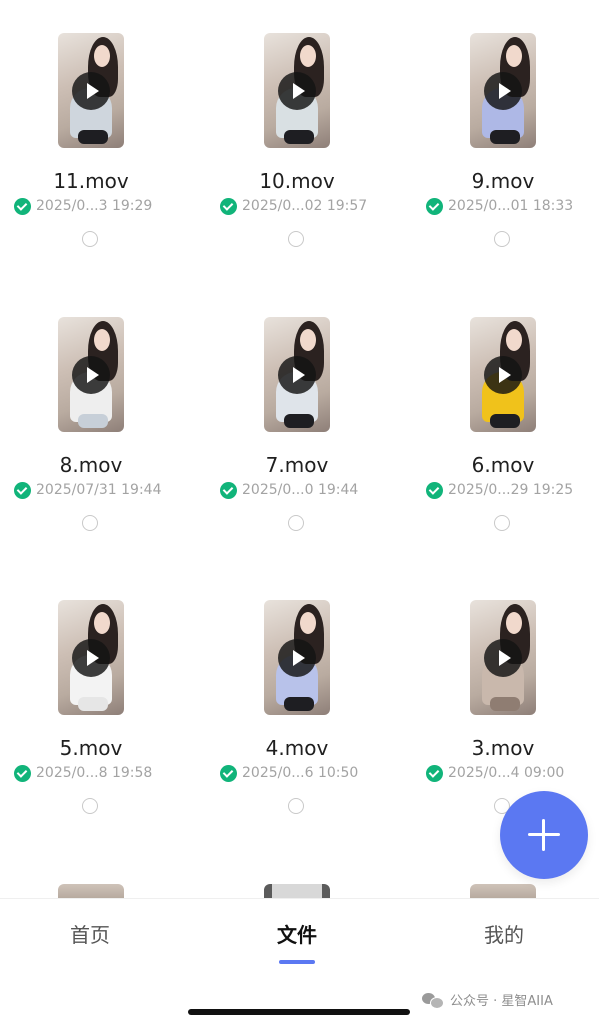 Image resolution: width=599 pixels, height=1025 pixels. I want to click on file-item: 9.mov 2025/0...01 18:33, so click(505, 130).